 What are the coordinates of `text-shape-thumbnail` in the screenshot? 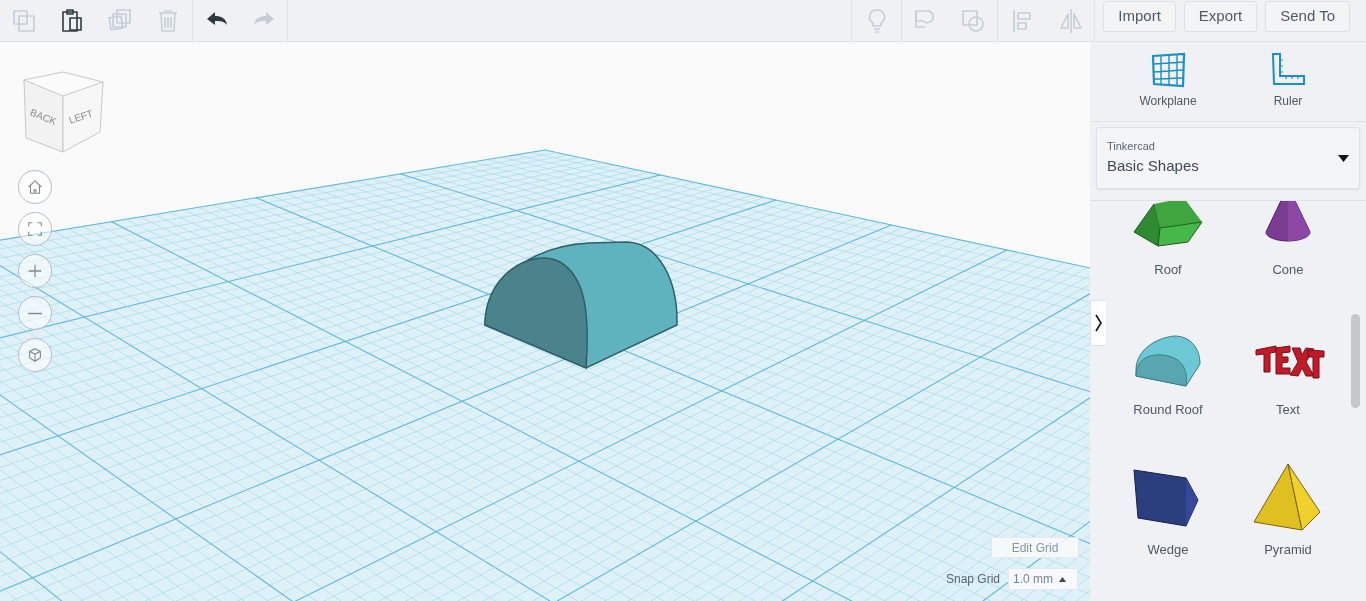 It's located at (1290, 362).